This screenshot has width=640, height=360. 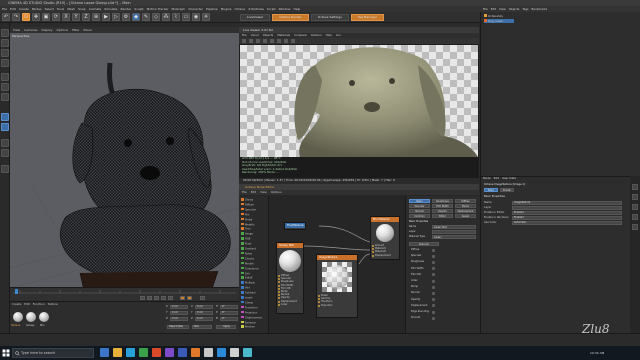 What do you see at coordinates (337, 305) in the screenshot?
I see `node-input-port: Projection` at bounding box center [337, 305].